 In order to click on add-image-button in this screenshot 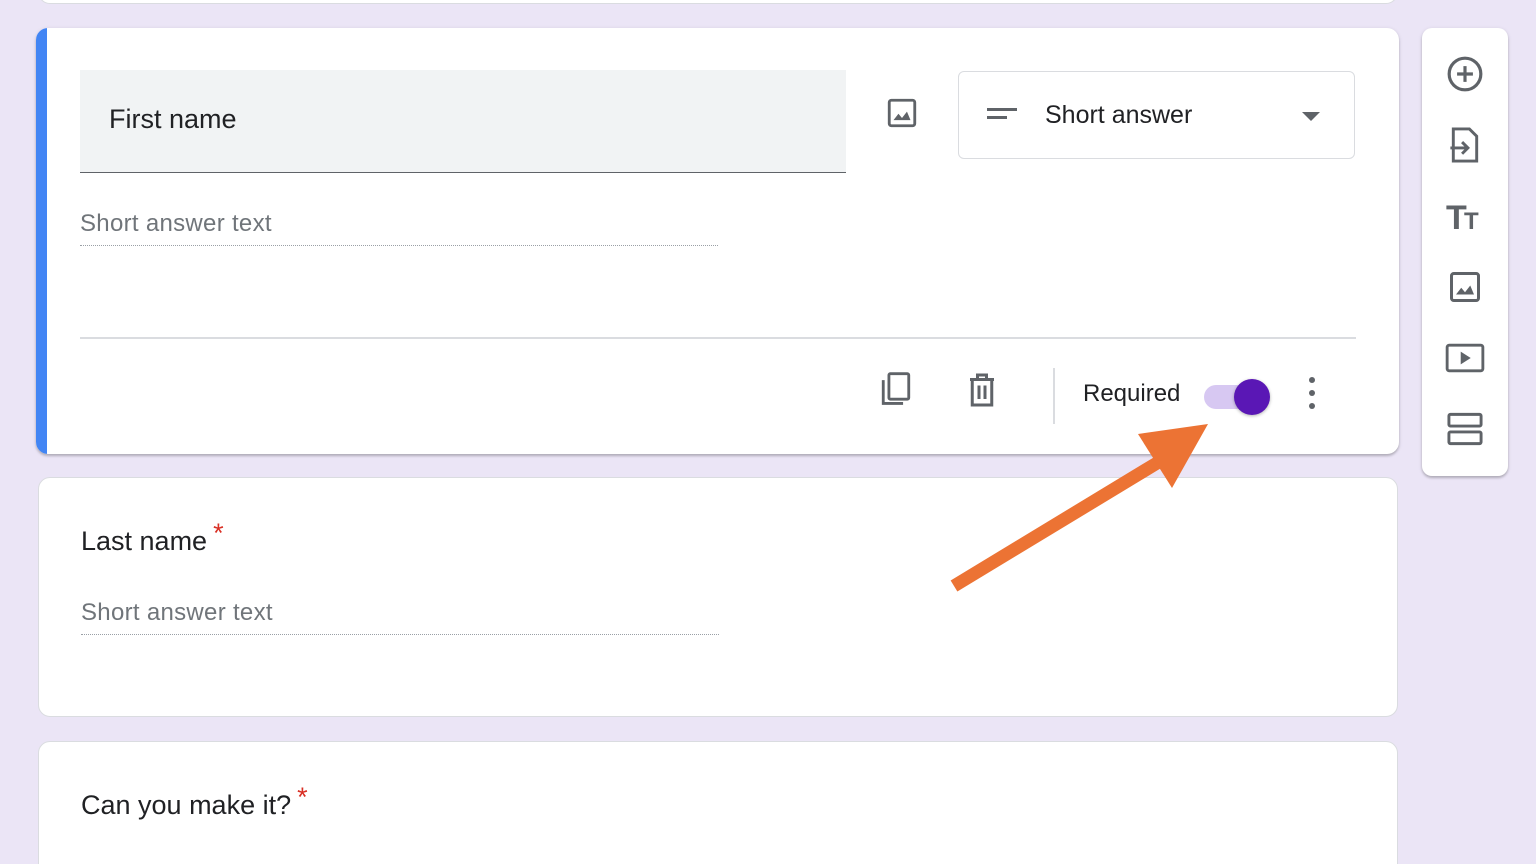, I will do `click(902, 113)`.